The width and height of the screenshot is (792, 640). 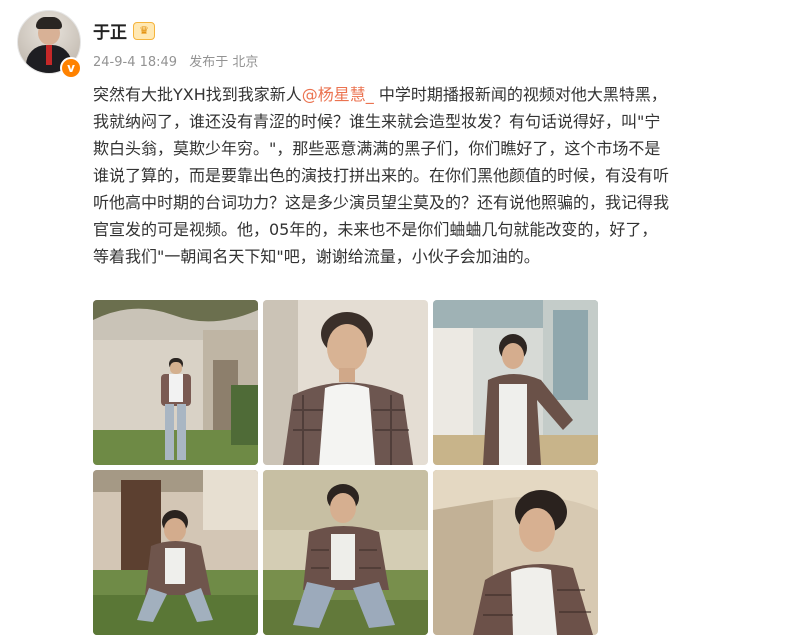 I want to click on avatar-tie, so click(x=49, y=55).